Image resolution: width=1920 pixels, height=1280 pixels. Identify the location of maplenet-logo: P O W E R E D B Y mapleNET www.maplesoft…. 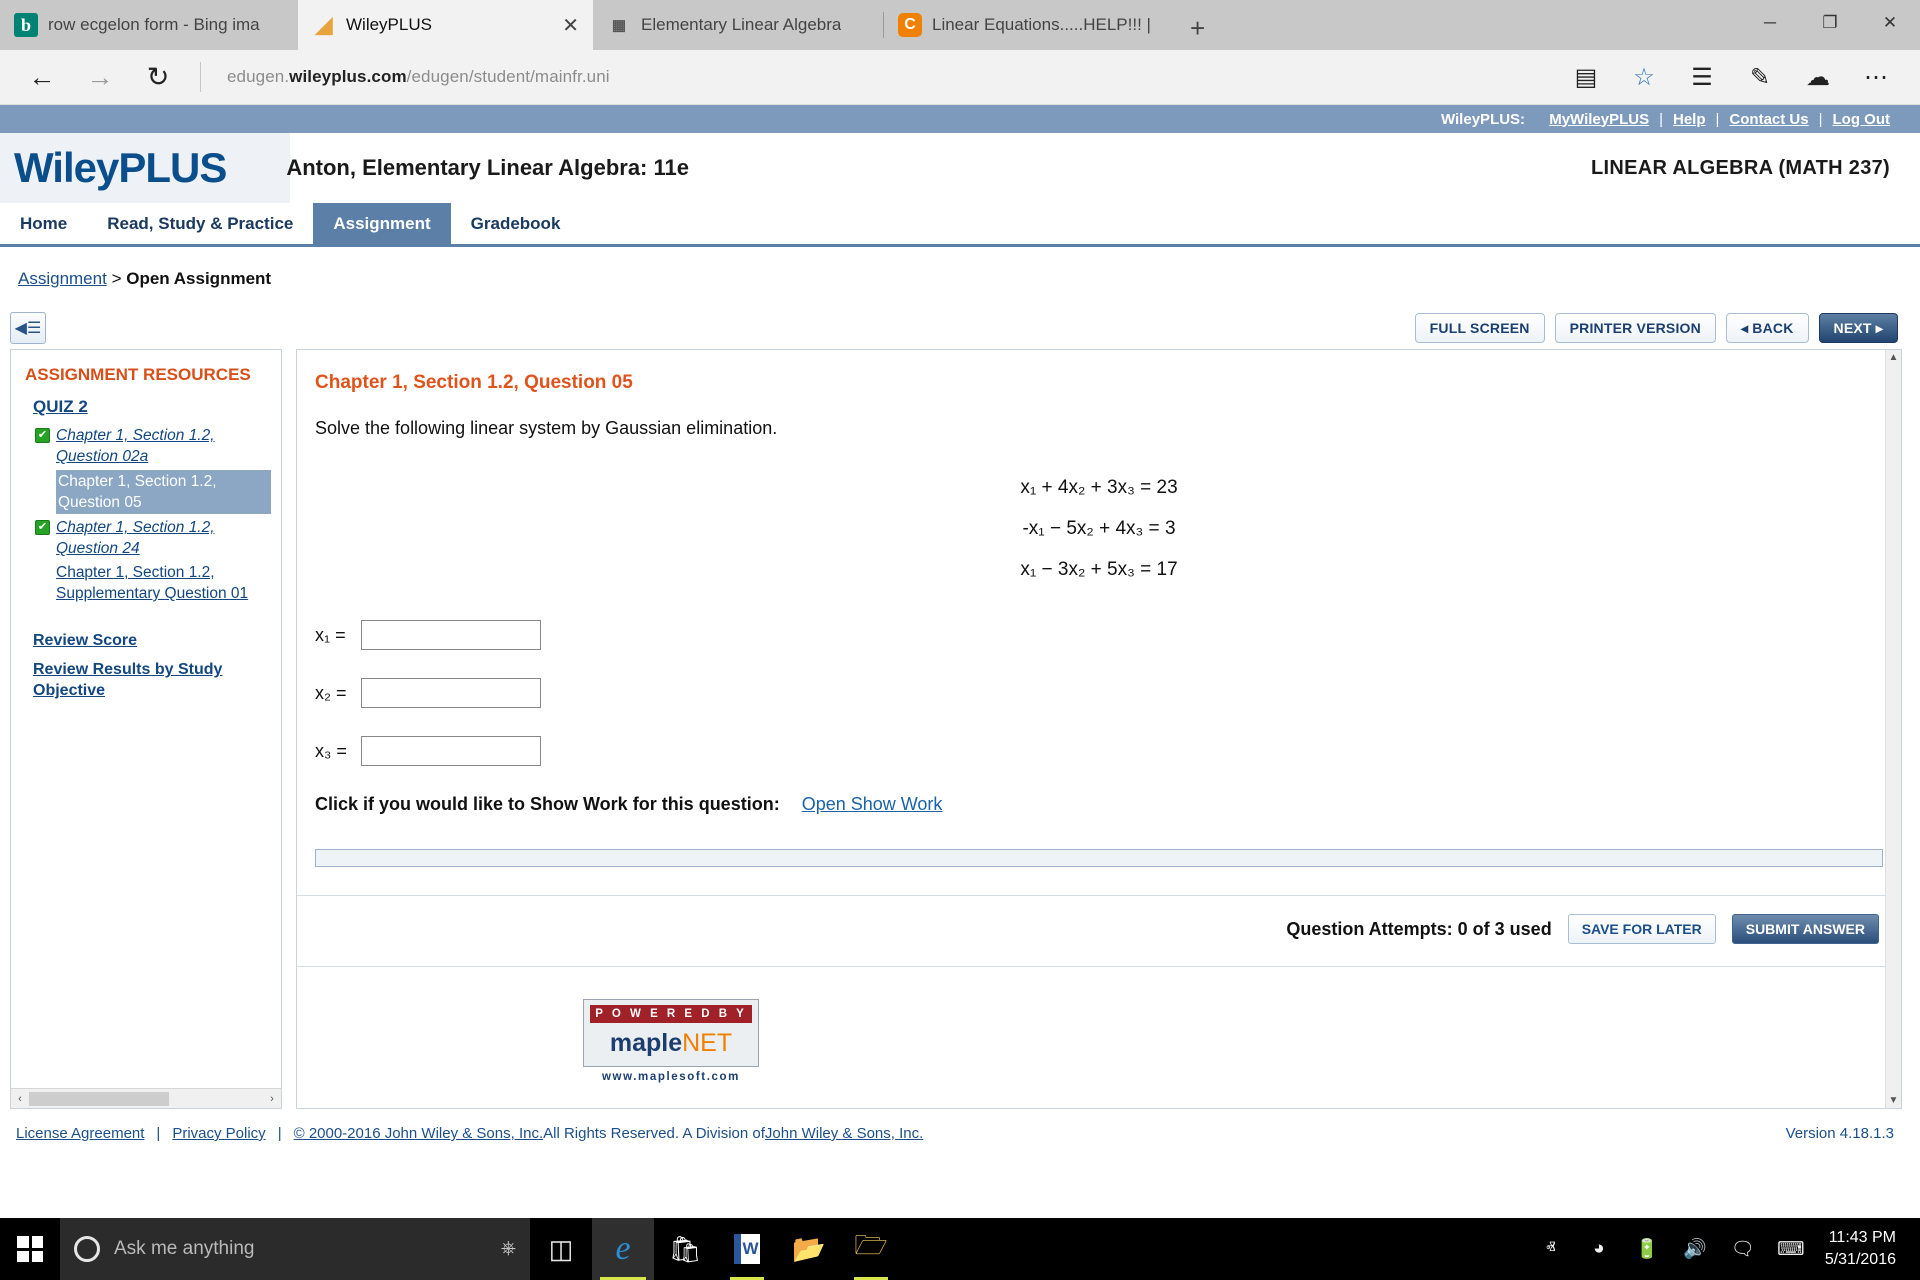
(671, 1041).